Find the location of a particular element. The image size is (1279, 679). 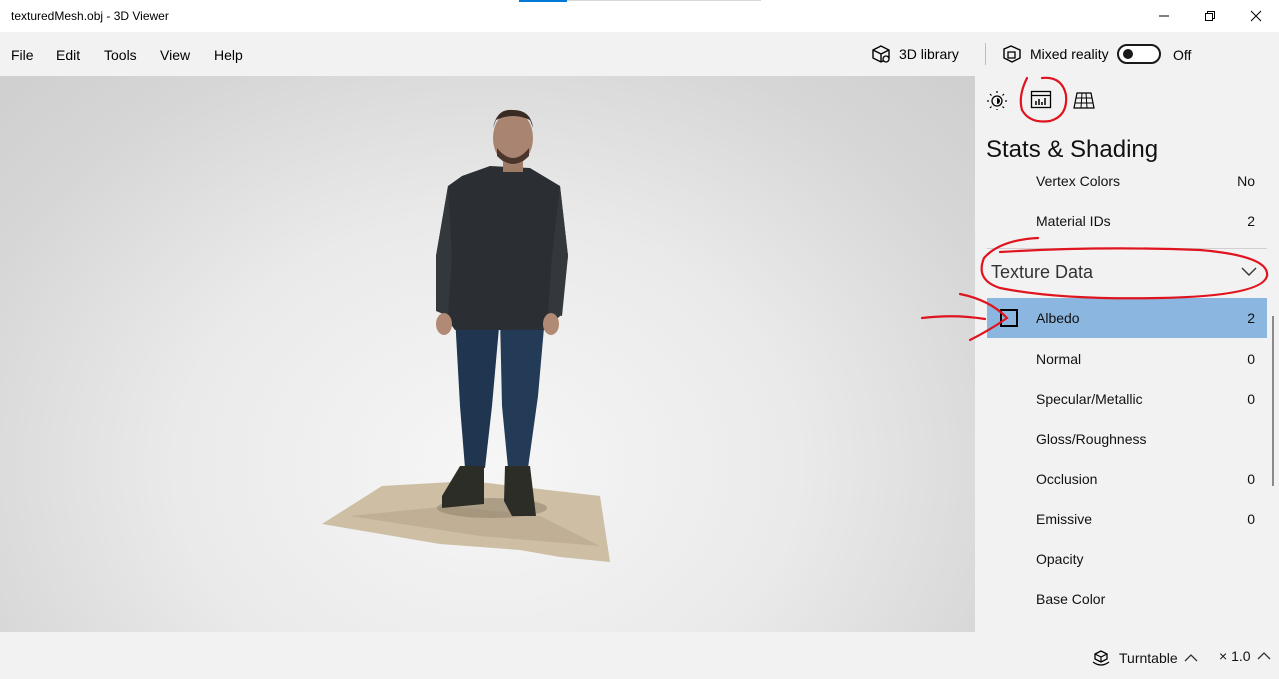

texture-label: Albedo is located at coordinates (1058, 318).